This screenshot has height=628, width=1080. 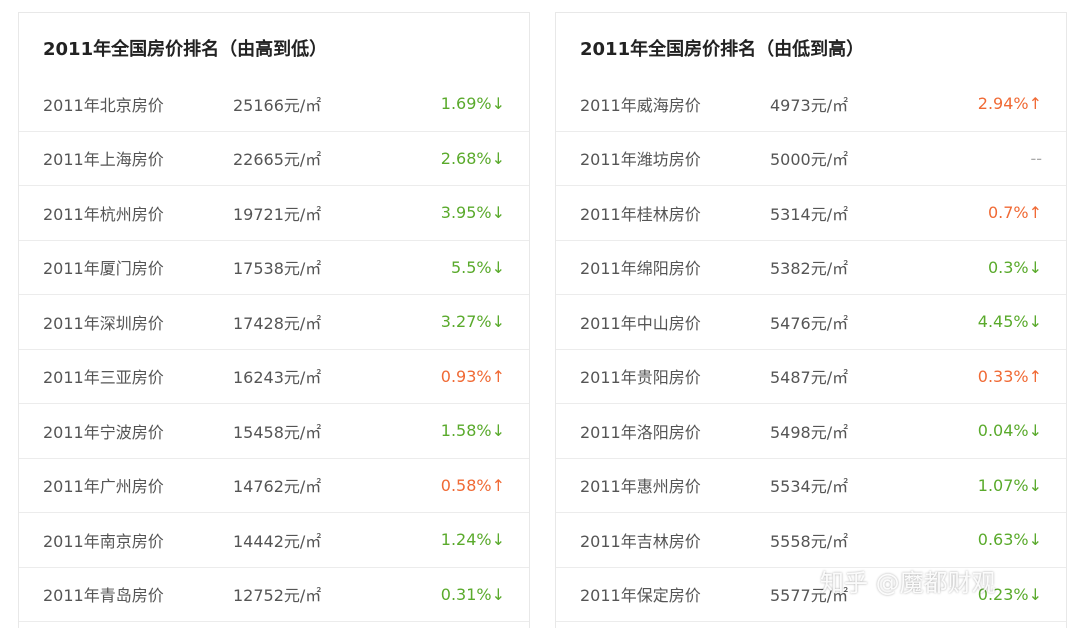 I want to click on price-value: 17538元/㎡, so click(x=277, y=269).